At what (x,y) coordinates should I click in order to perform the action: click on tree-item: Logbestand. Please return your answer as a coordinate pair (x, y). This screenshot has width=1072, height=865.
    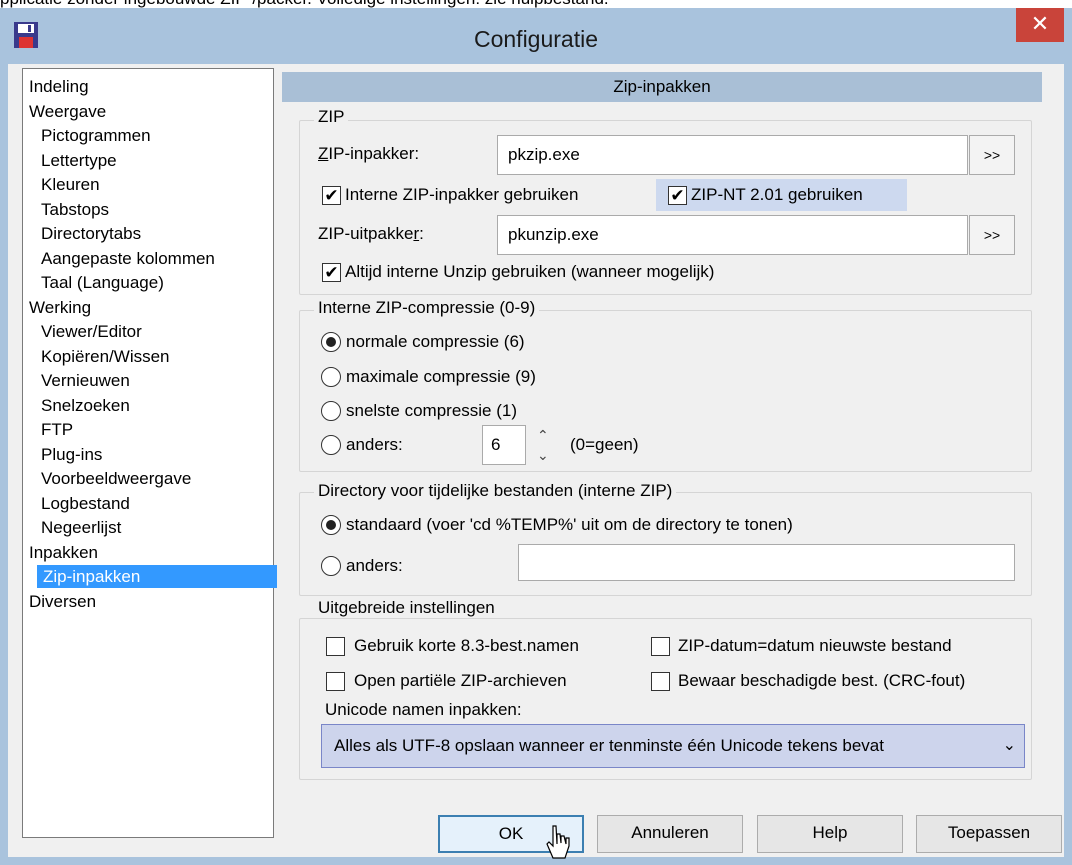
    Looking at the image, I should click on (76, 503).